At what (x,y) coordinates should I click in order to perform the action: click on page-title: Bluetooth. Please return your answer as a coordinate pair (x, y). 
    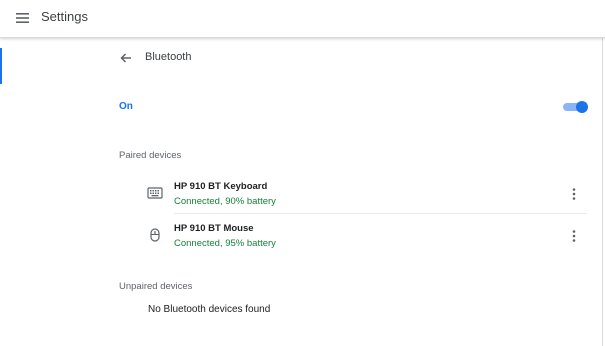
    Looking at the image, I should click on (168, 57).